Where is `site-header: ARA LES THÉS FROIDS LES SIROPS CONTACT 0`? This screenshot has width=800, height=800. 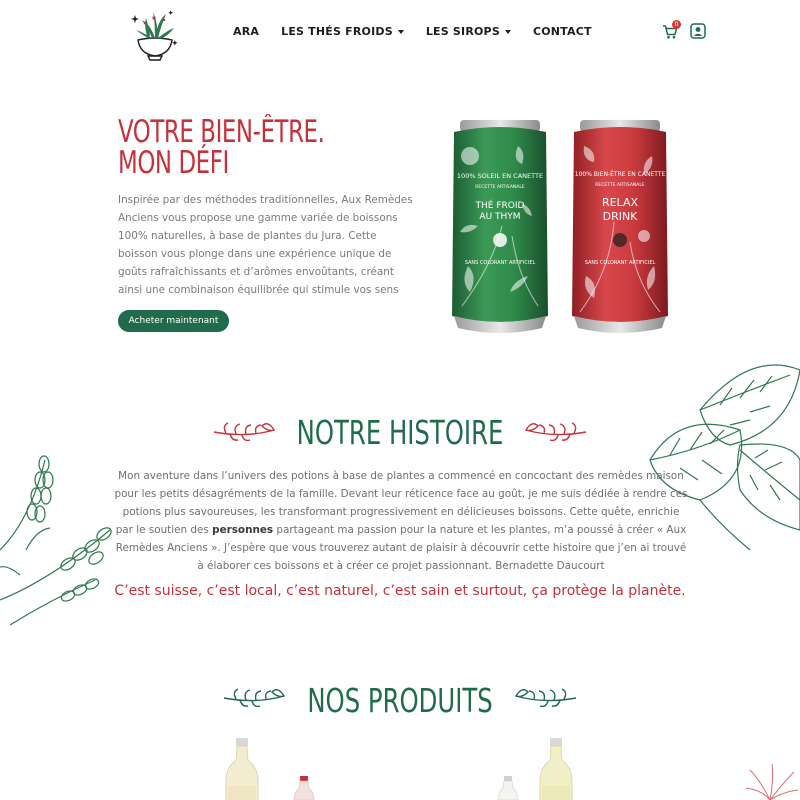 site-header: ARA LES THÉS FROIDS LES SIROPS CONTACT 0 is located at coordinates (400, 33).